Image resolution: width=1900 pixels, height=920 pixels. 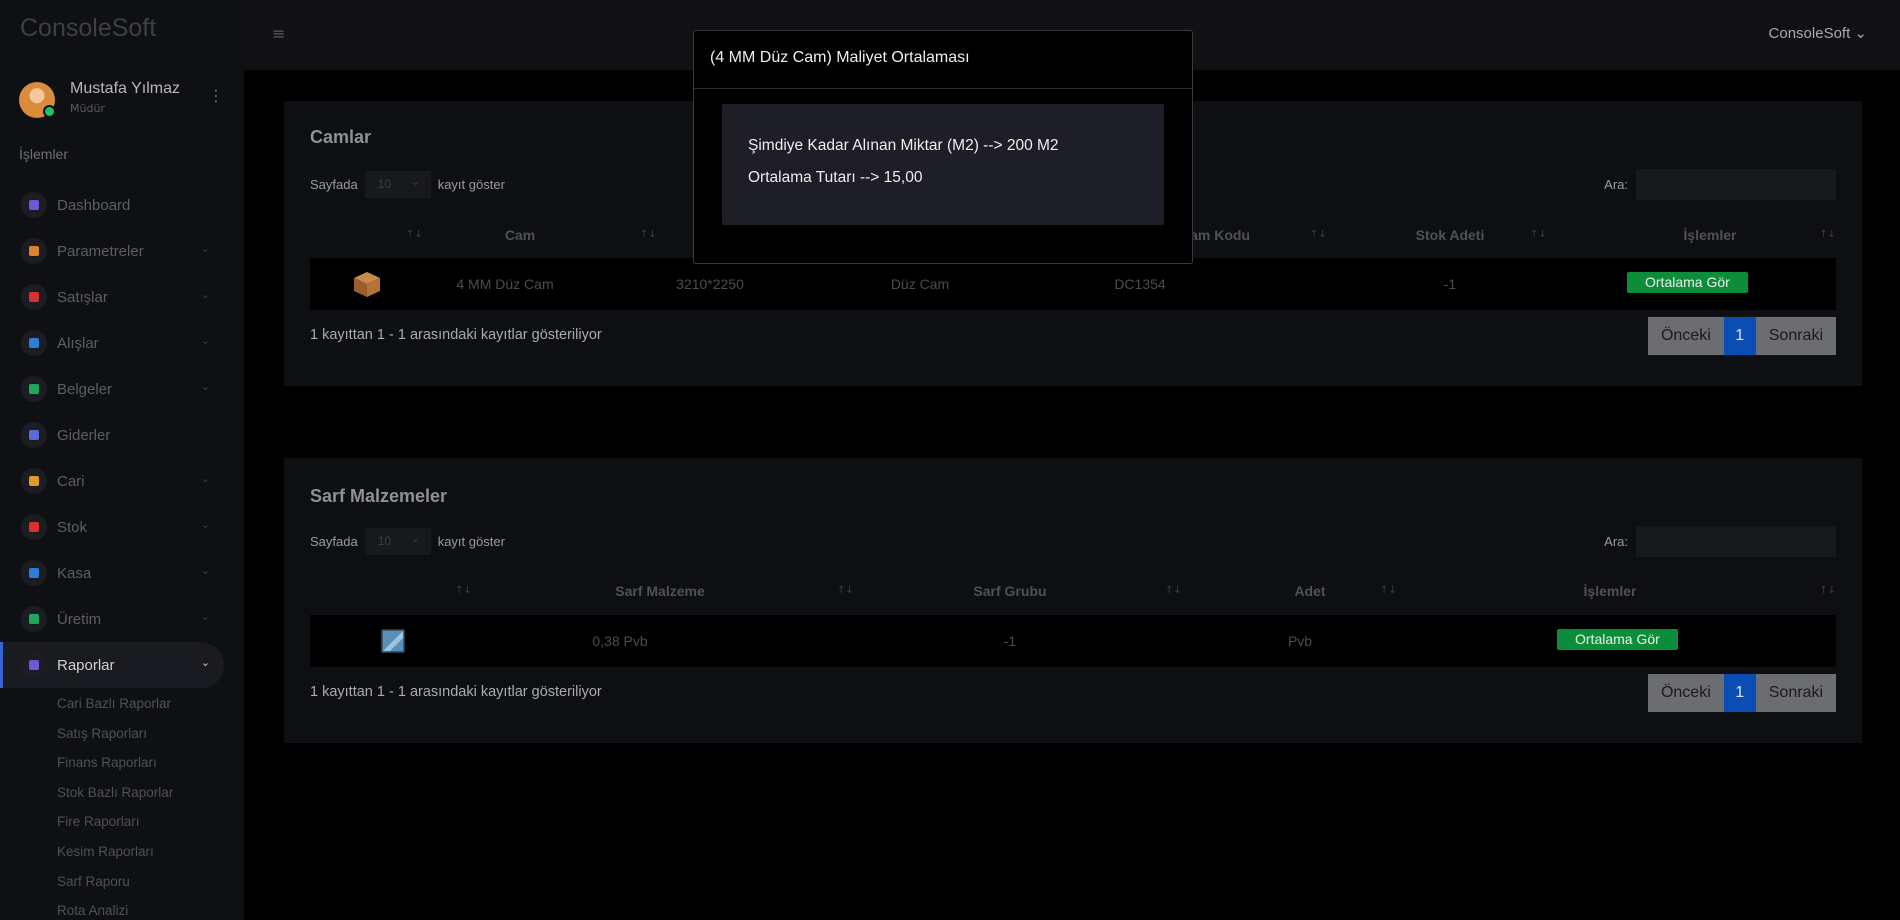 What do you see at coordinates (397, 541) in the screenshot?
I see `sarf-length-select: 10` at bounding box center [397, 541].